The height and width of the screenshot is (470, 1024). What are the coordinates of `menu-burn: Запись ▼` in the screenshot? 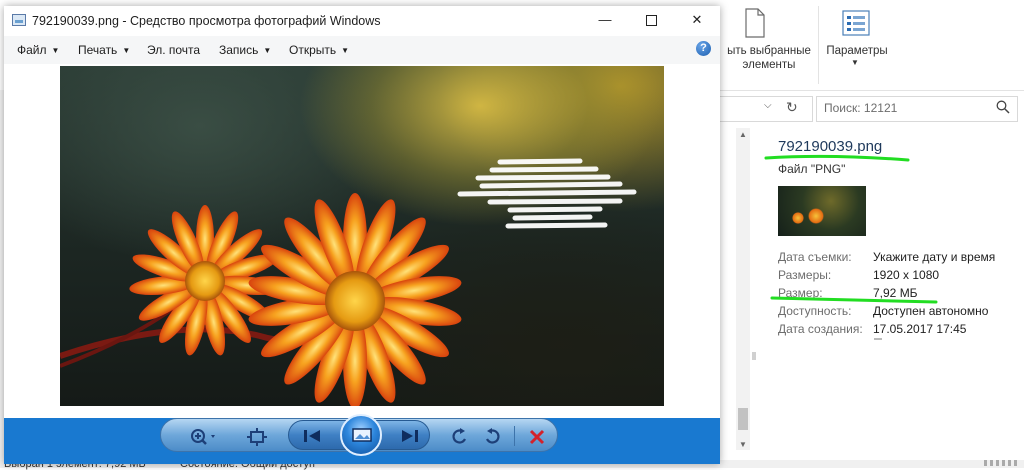 It's located at (245, 50).